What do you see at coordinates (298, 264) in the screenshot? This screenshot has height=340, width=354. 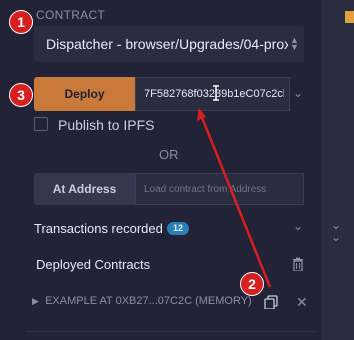 I see `trash-icon` at bounding box center [298, 264].